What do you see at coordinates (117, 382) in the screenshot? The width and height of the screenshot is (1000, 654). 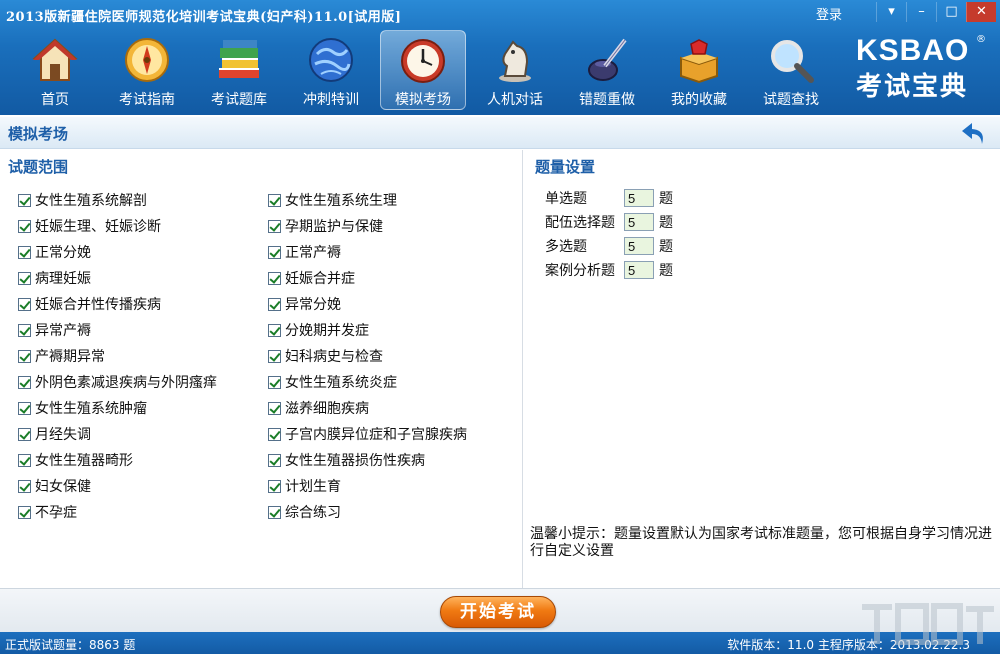 I see `topic-checkbox-item: 外阴色素减退疾病与外阴瘙痒` at bounding box center [117, 382].